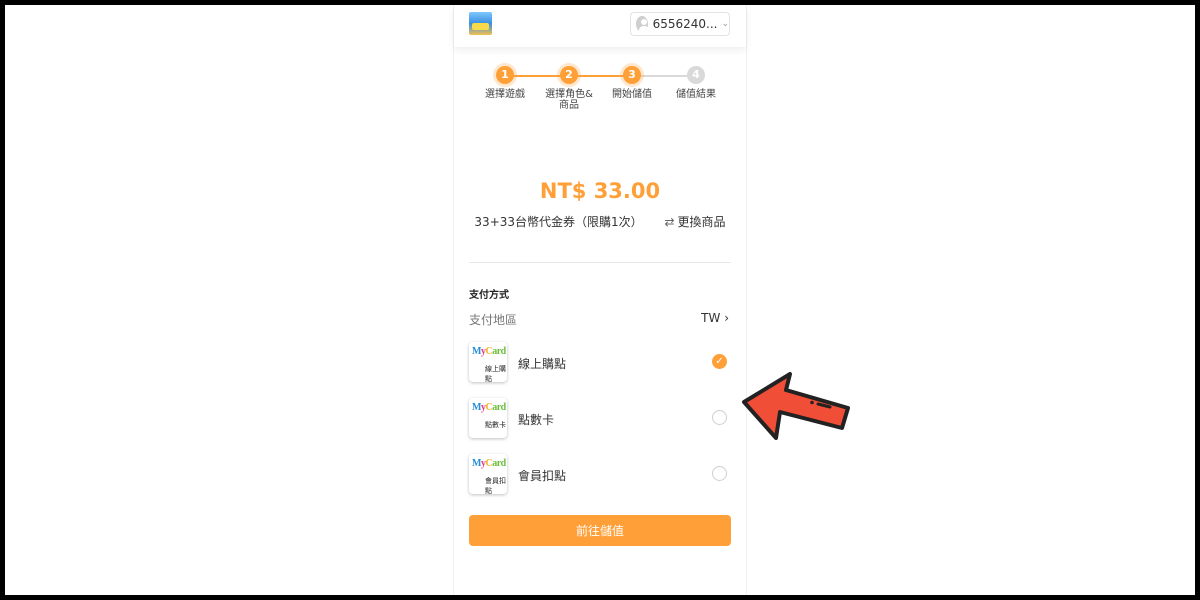  I want to click on step-number: 3, so click(632, 75).